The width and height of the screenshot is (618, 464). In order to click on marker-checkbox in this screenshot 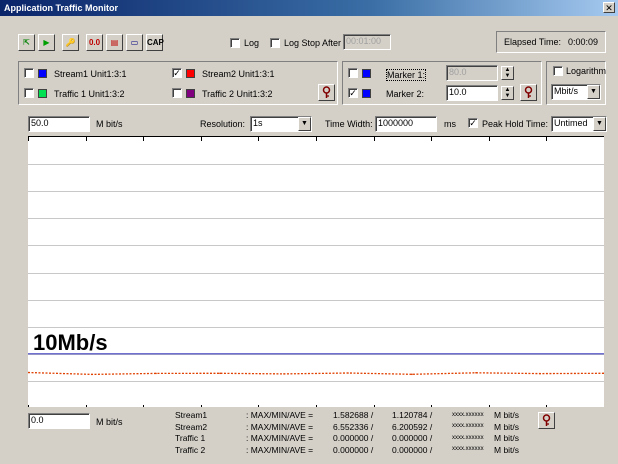, I will do `click(353, 73)`.